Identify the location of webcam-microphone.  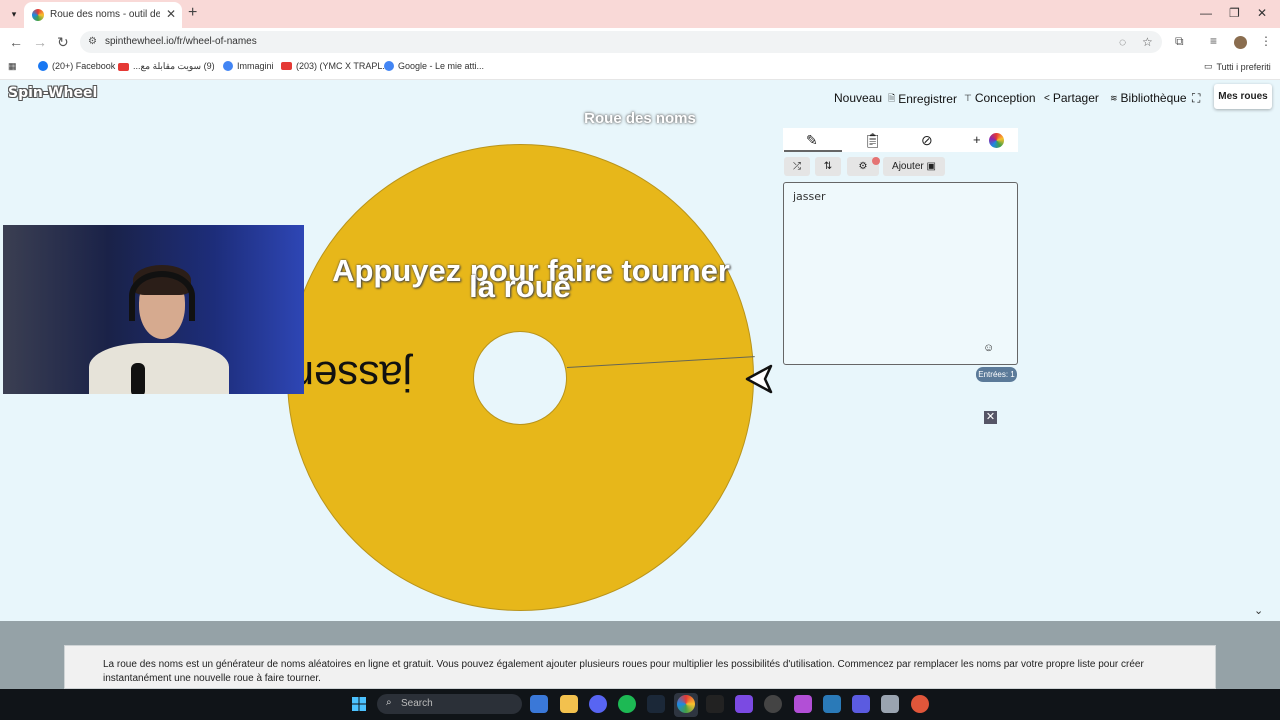
(138, 378).